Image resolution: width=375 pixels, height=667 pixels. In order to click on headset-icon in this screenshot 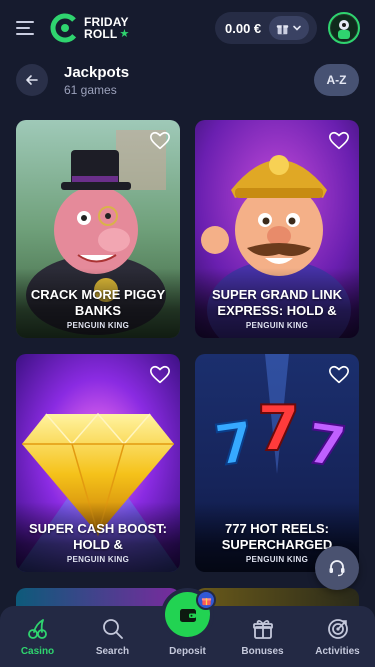, I will do `click(337, 568)`.